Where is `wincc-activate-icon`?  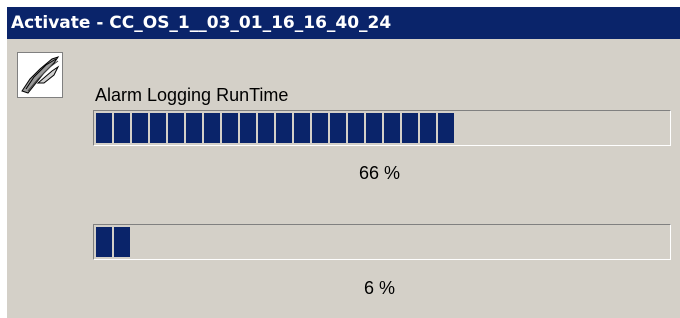
wincc-activate-icon is located at coordinates (40, 75).